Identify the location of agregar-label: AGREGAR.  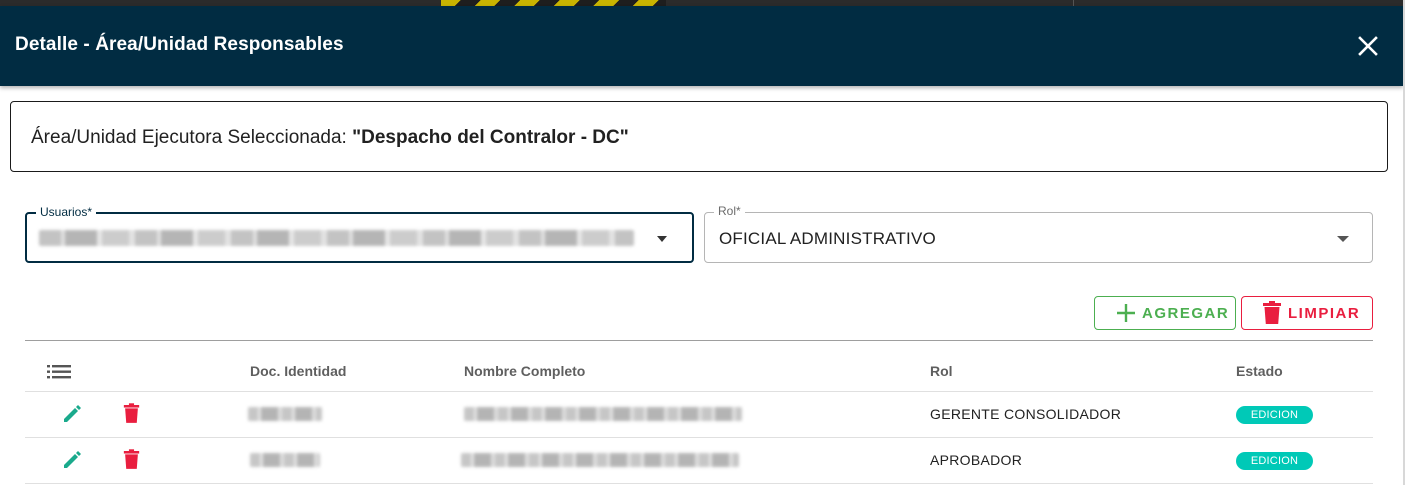
(1186, 313).